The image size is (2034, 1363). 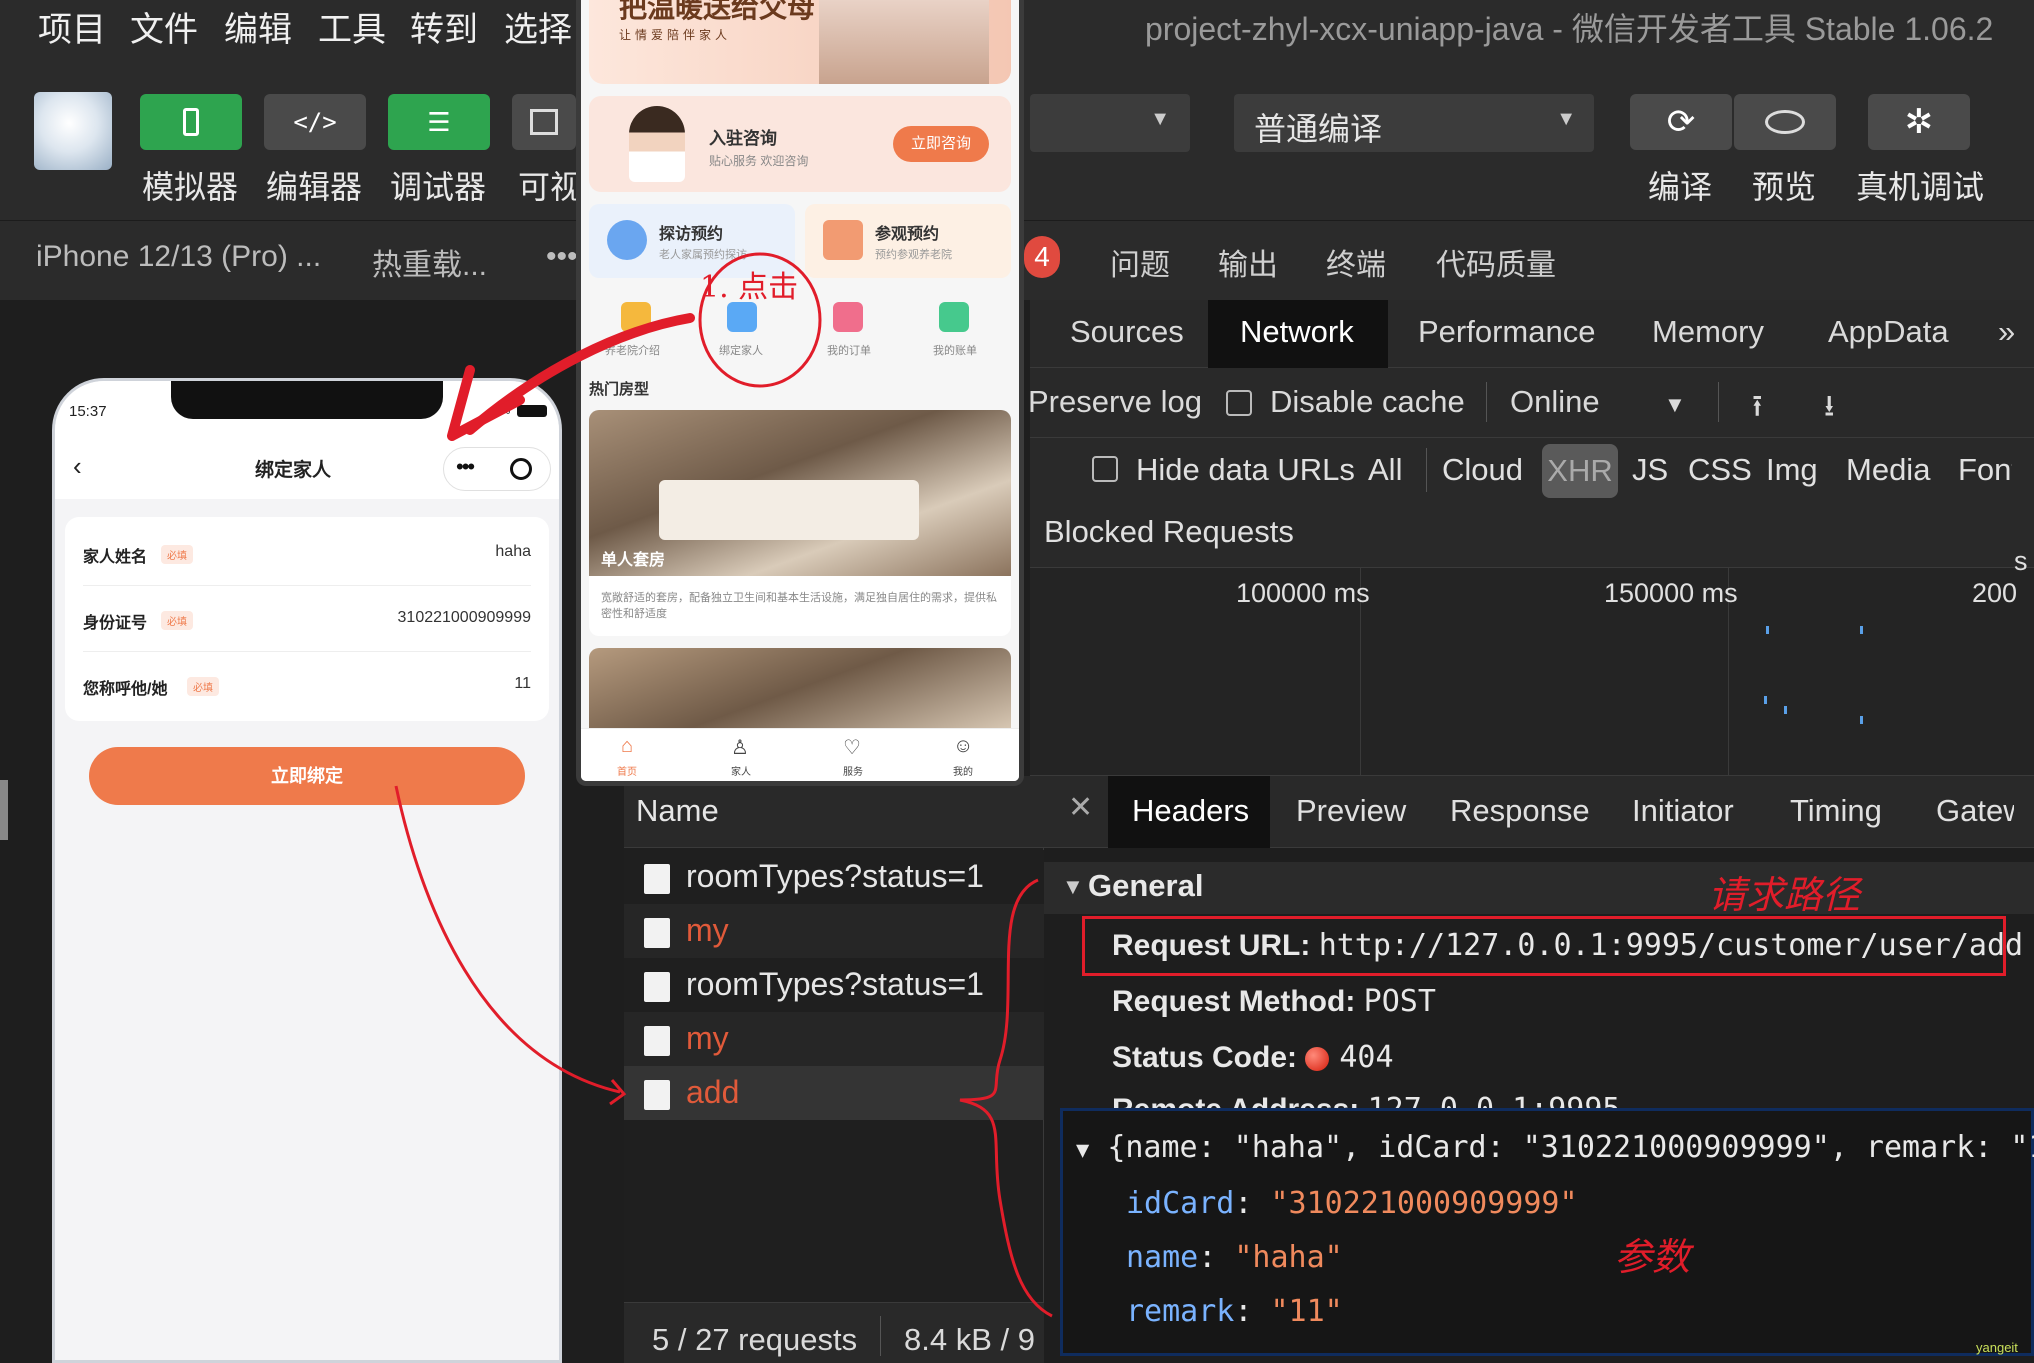 I want to click on watermark: yangeit, so click(x=1997, y=1347).